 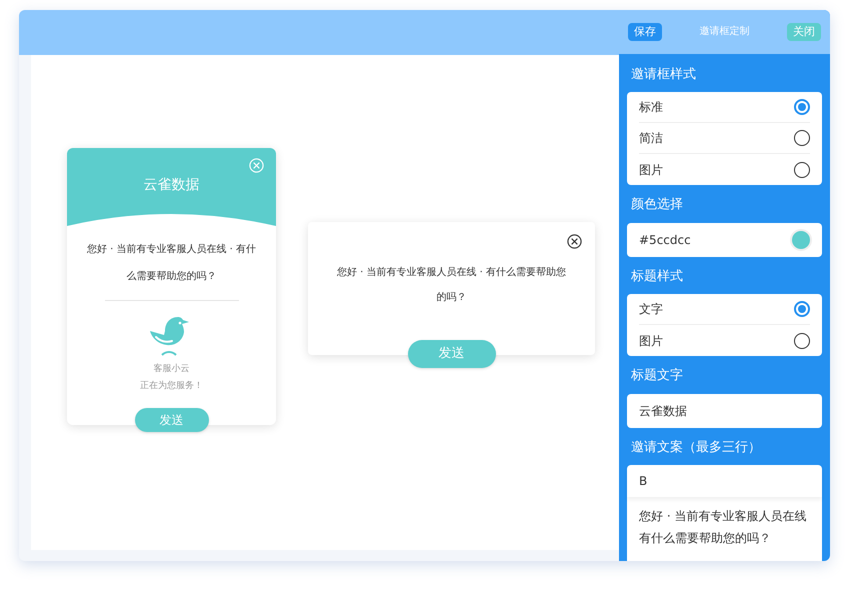 I want to click on section-title: 邀请文案（最多三行）, so click(x=696, y=447).